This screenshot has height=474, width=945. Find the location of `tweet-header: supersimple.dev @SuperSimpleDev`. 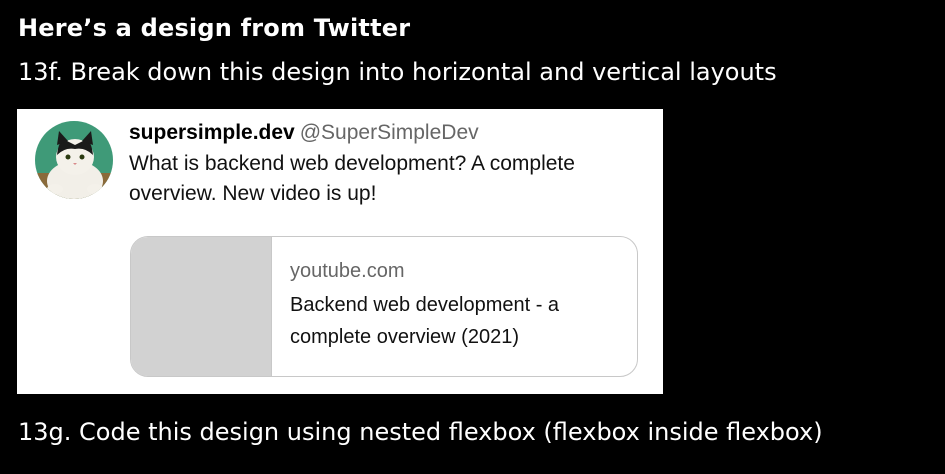

tweet-header: supersimple.dev @SuperSimpleDev is located at coordinates (389, 133).